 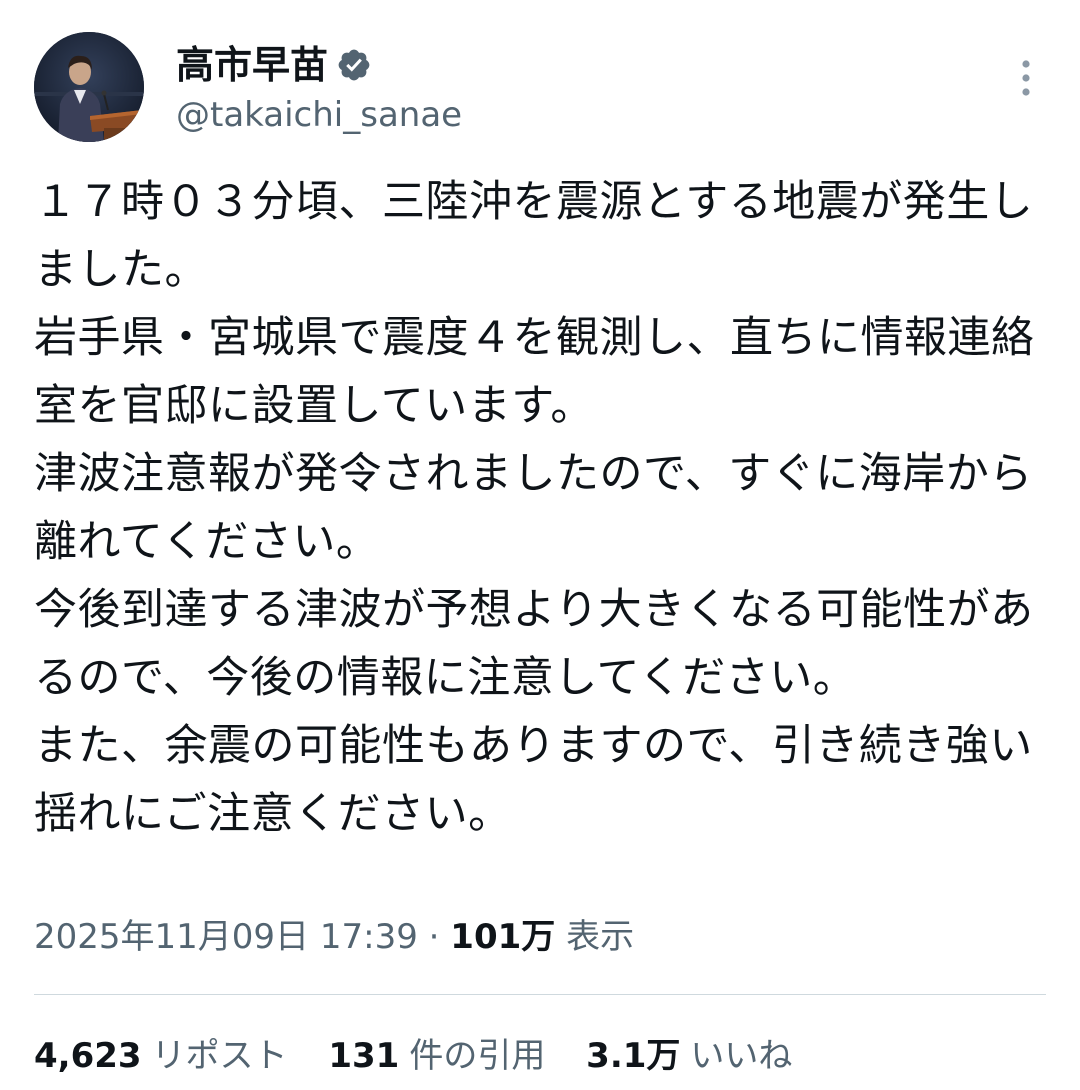 I want to click on reposts-count: 4,623, so click(x=88, y=1056).